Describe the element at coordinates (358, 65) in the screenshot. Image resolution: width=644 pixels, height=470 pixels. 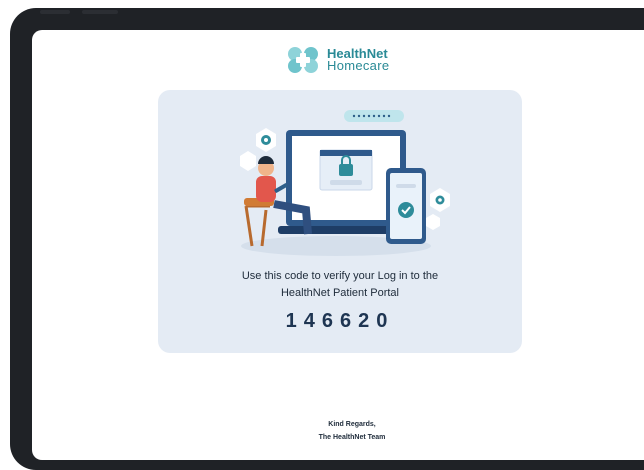
I see `brand-name-line2: Homecare` at that location.